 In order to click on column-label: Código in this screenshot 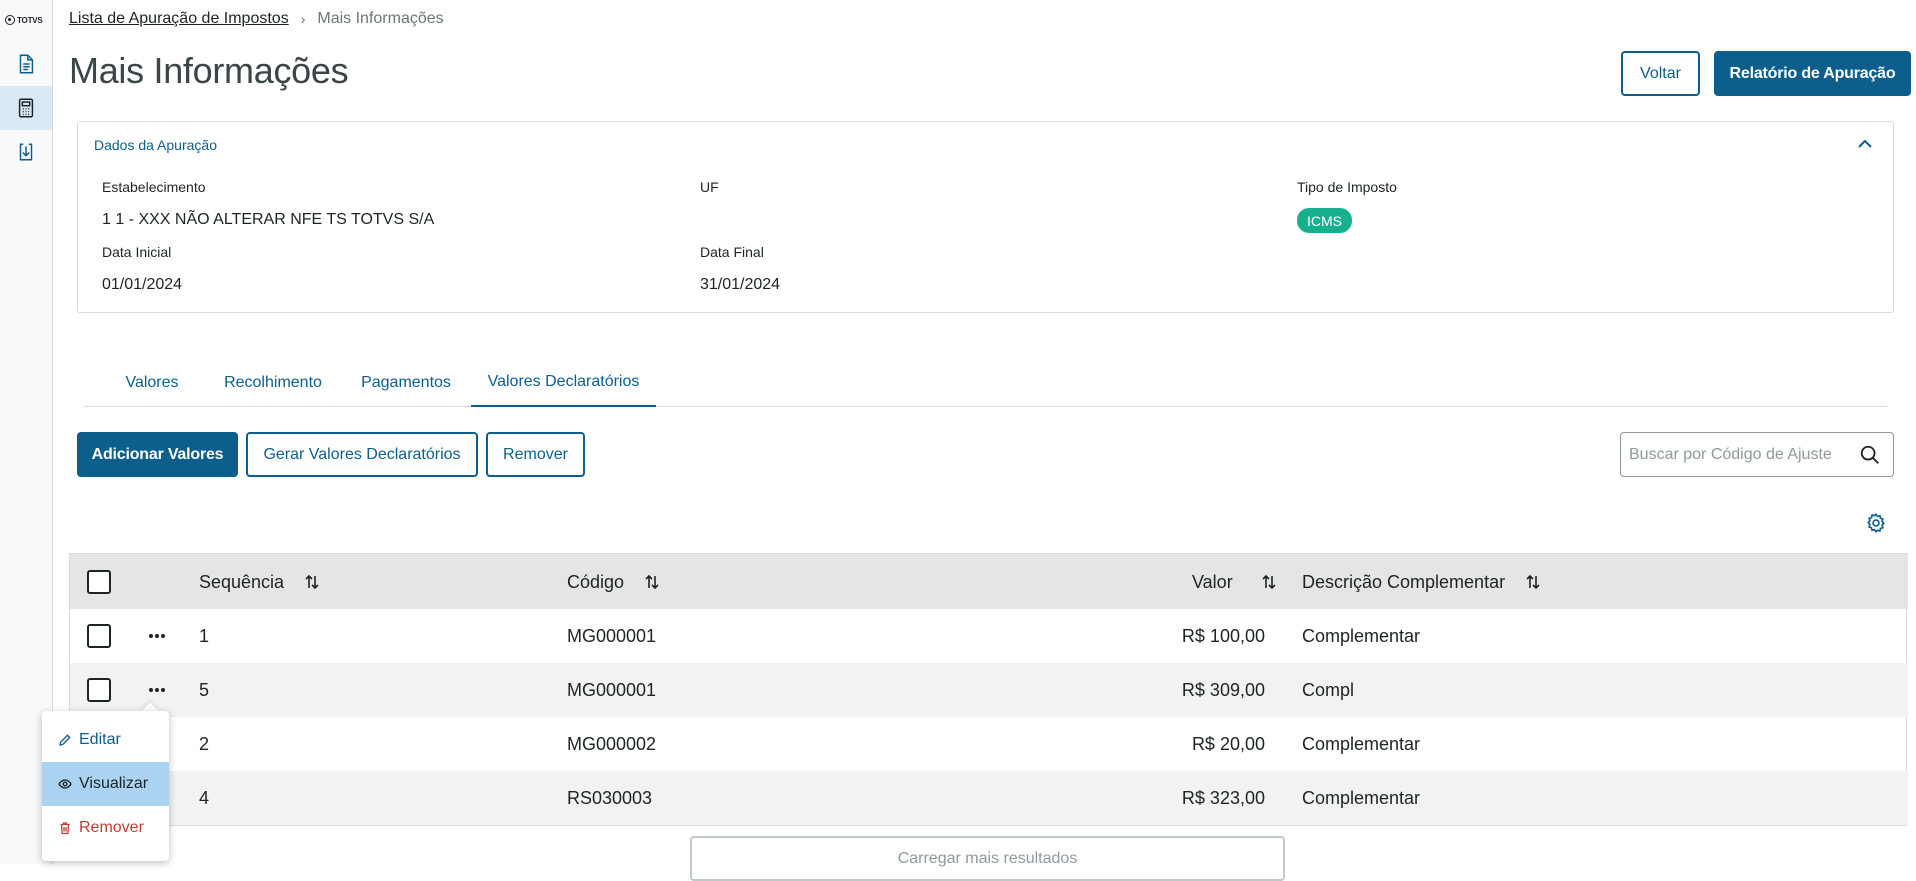, I will do `click(596, 581)`.